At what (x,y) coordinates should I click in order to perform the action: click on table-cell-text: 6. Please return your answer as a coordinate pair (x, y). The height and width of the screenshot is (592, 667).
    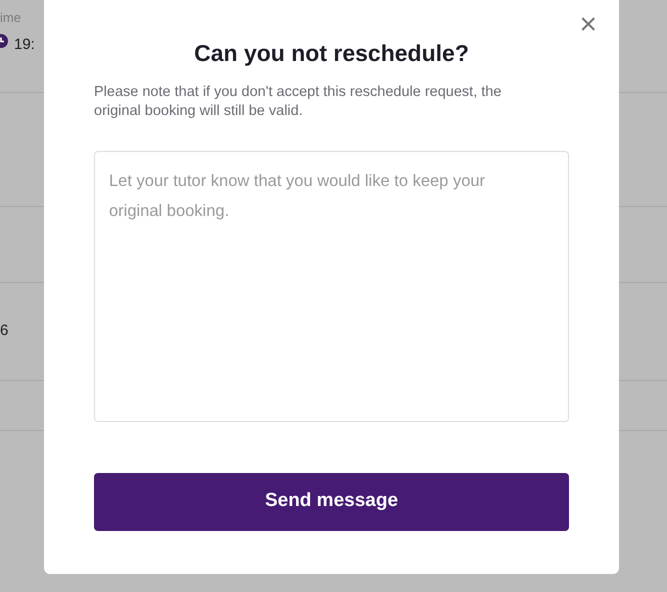
    Looking at the image, I should click on (4, 331).